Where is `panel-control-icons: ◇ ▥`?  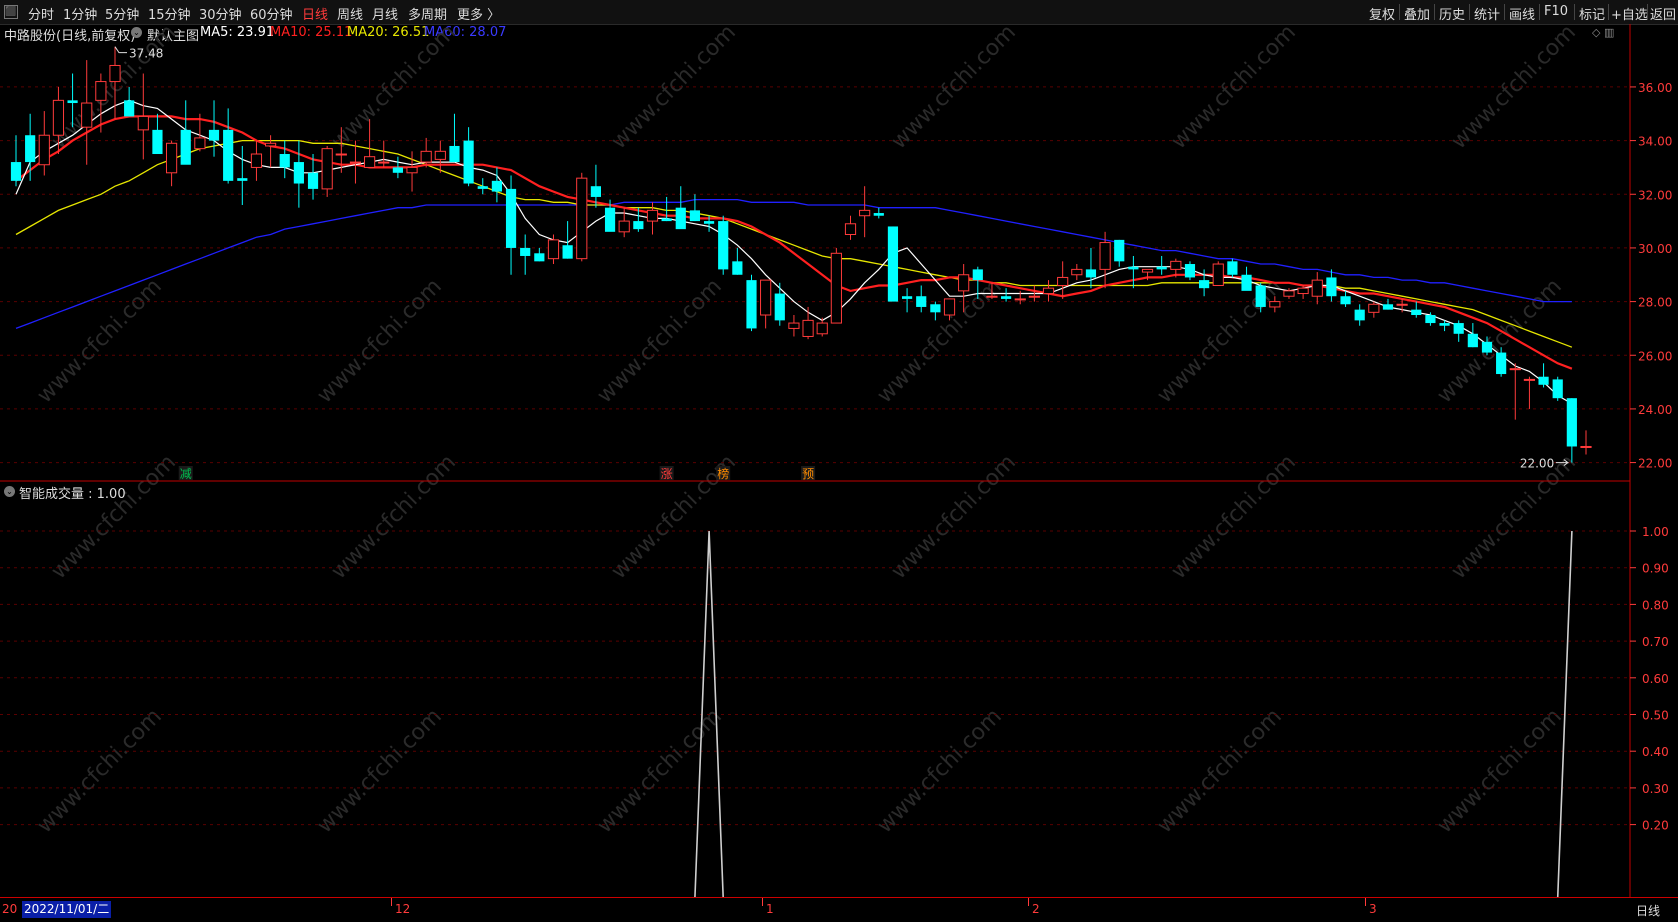
panel-control-icons: ◇ ▥ is located at coordinates (1603, 32).